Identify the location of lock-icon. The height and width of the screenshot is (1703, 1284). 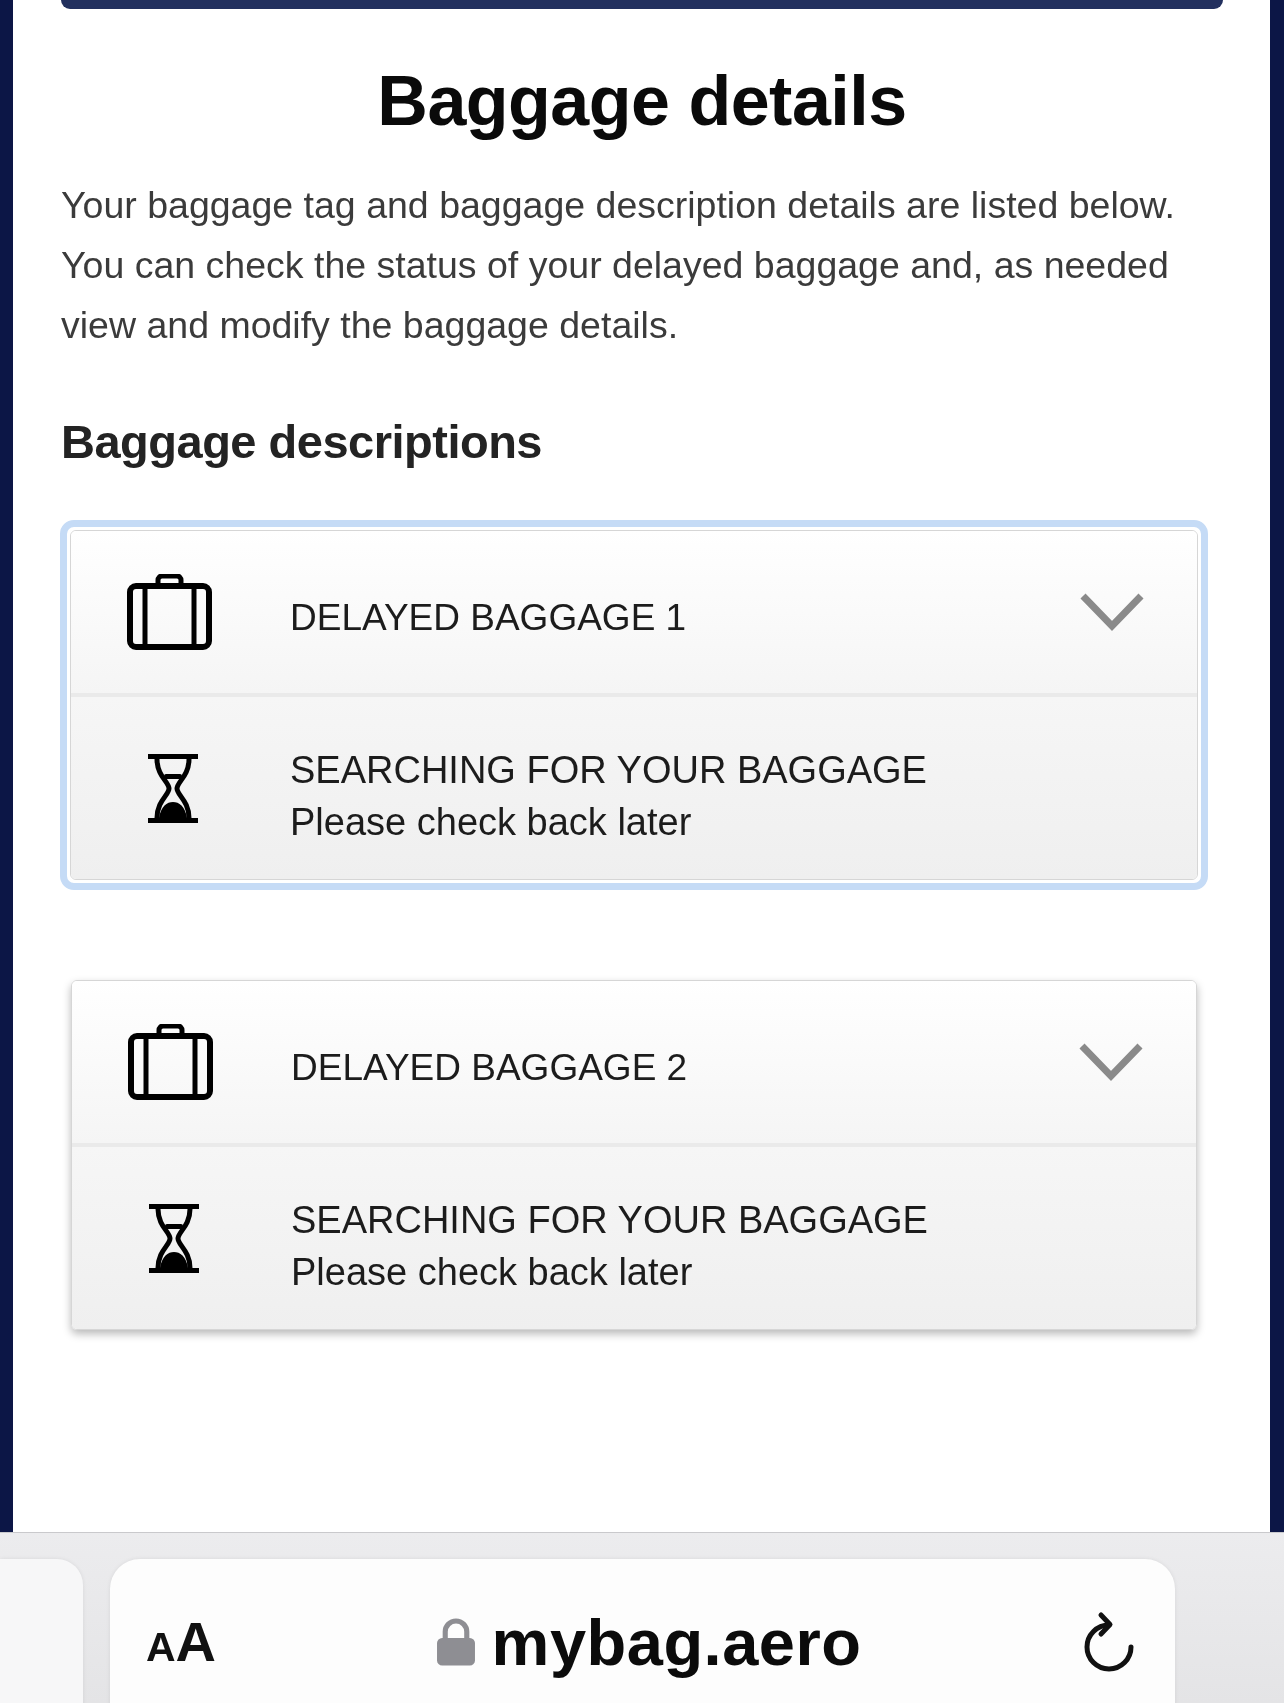
(455, 1642).